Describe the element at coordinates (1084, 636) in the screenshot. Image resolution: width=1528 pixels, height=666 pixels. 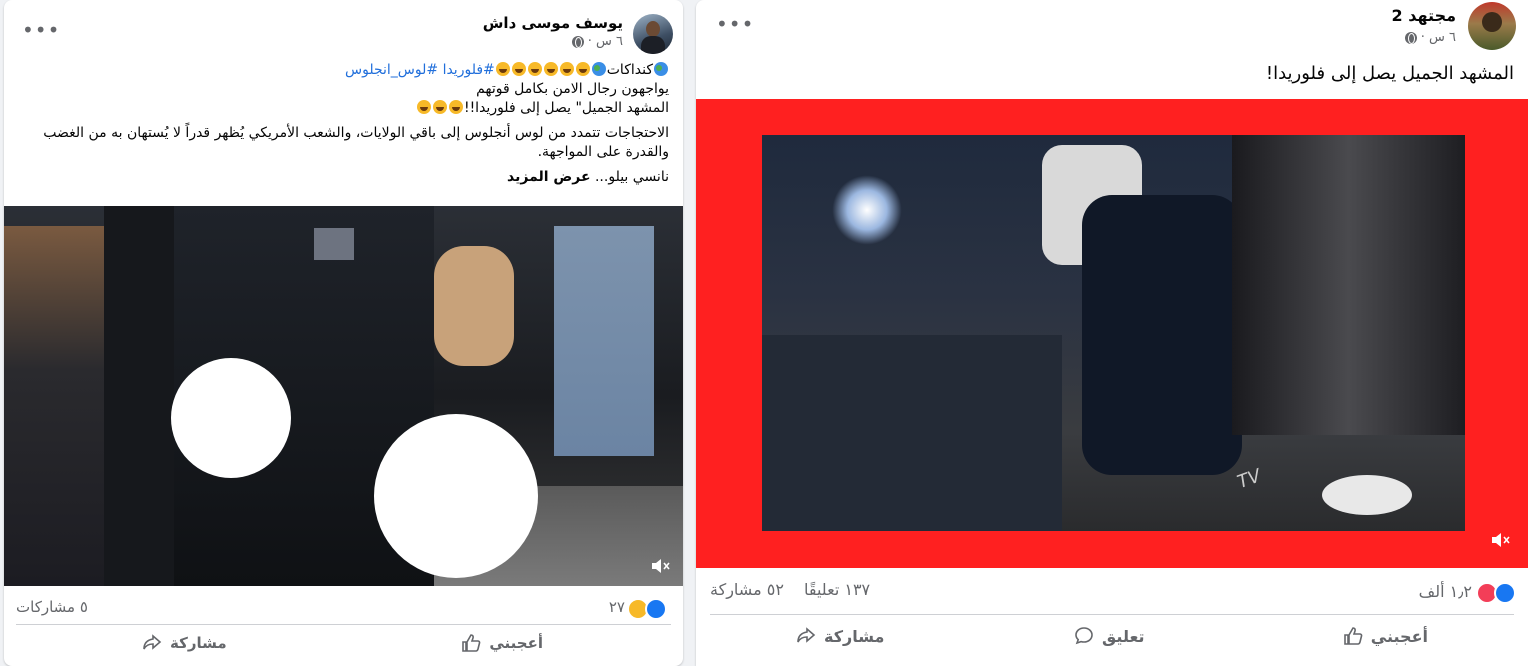
I see `comment-icon` at that location.